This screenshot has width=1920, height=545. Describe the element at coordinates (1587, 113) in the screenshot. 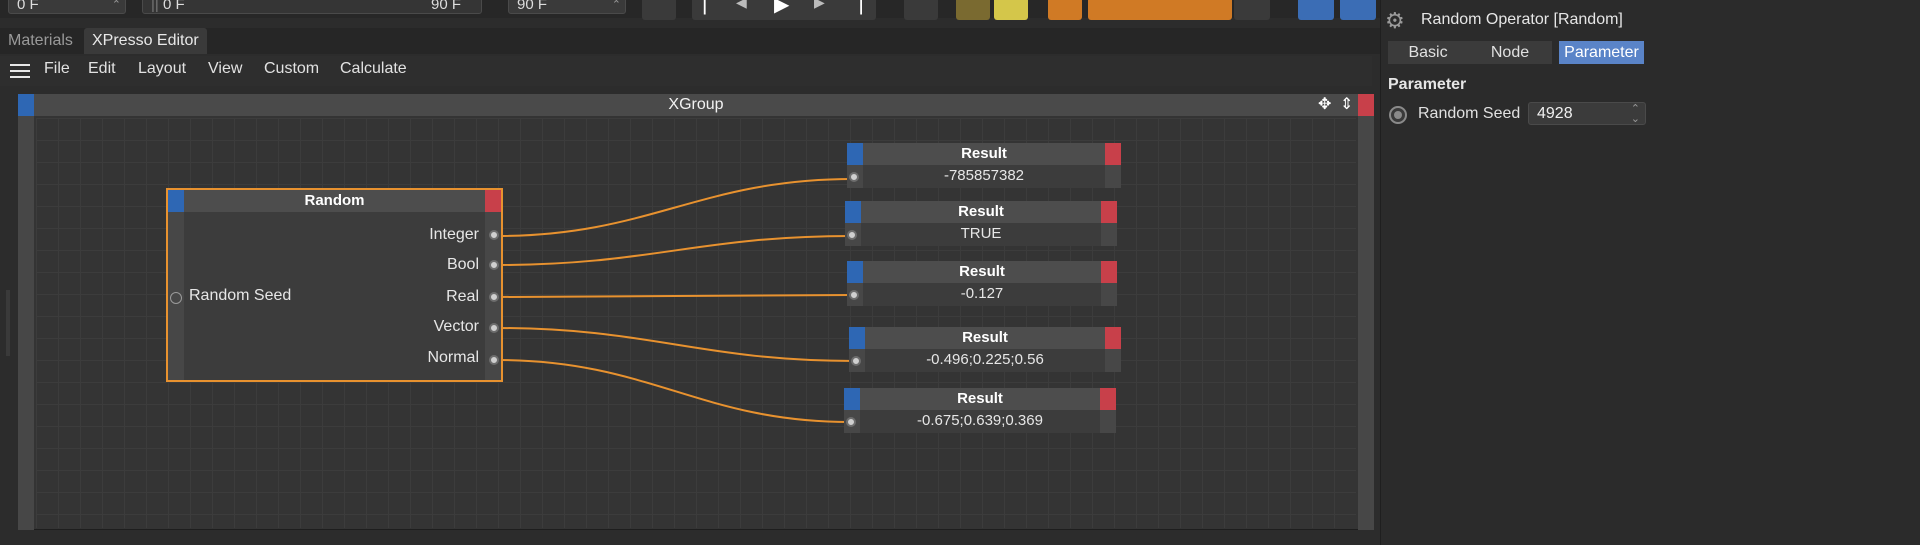

I see `random-seed-input: 4928 ⌃ ⌄` at that location.